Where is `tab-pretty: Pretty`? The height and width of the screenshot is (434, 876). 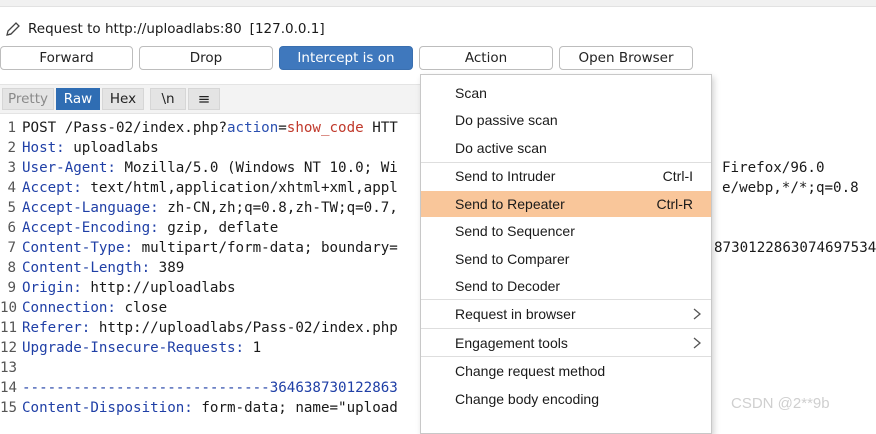 tab-pretty: Pretty is located at coordinates (28, 99).